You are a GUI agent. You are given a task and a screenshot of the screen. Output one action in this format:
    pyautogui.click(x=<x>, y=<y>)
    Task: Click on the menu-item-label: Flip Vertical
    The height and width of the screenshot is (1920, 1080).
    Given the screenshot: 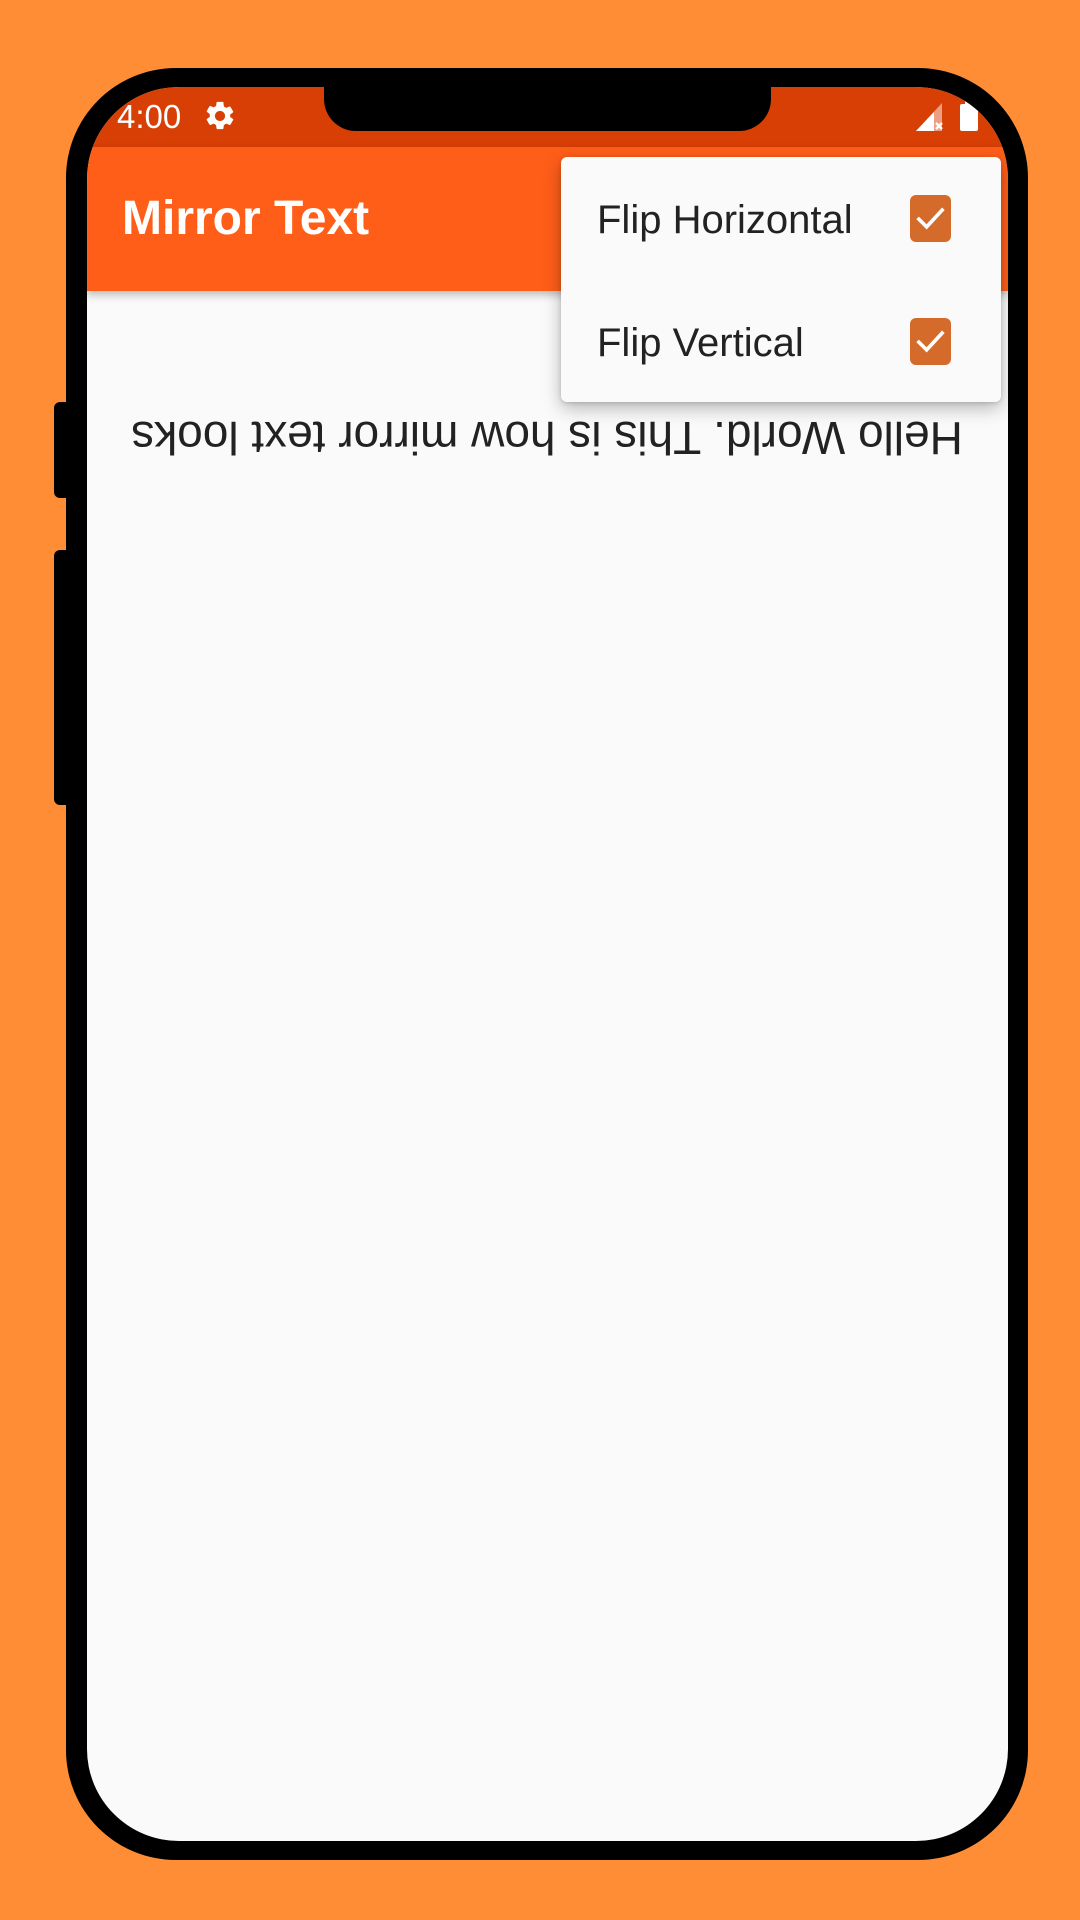 What is the action you would take?
    pyautogui.click(x=700, y=343)
    